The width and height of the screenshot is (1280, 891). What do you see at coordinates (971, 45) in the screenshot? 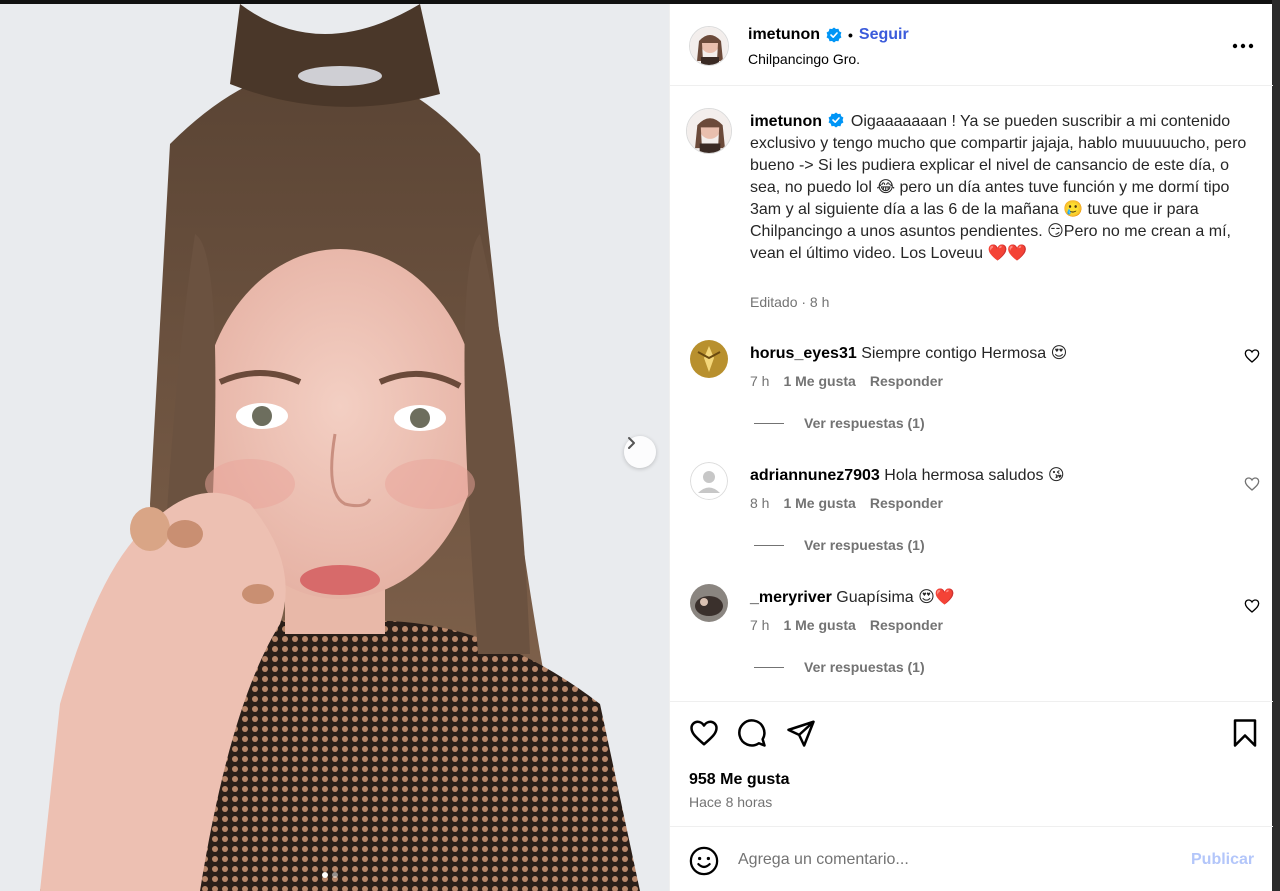
I see `post-header: imetunon • Seguir Chilpancingo Gro.` at bounding box center [971, 45].